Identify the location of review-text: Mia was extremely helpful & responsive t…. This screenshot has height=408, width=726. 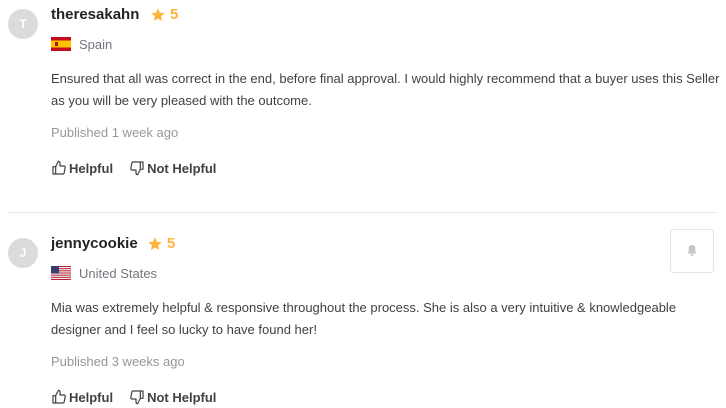
(364, 318).